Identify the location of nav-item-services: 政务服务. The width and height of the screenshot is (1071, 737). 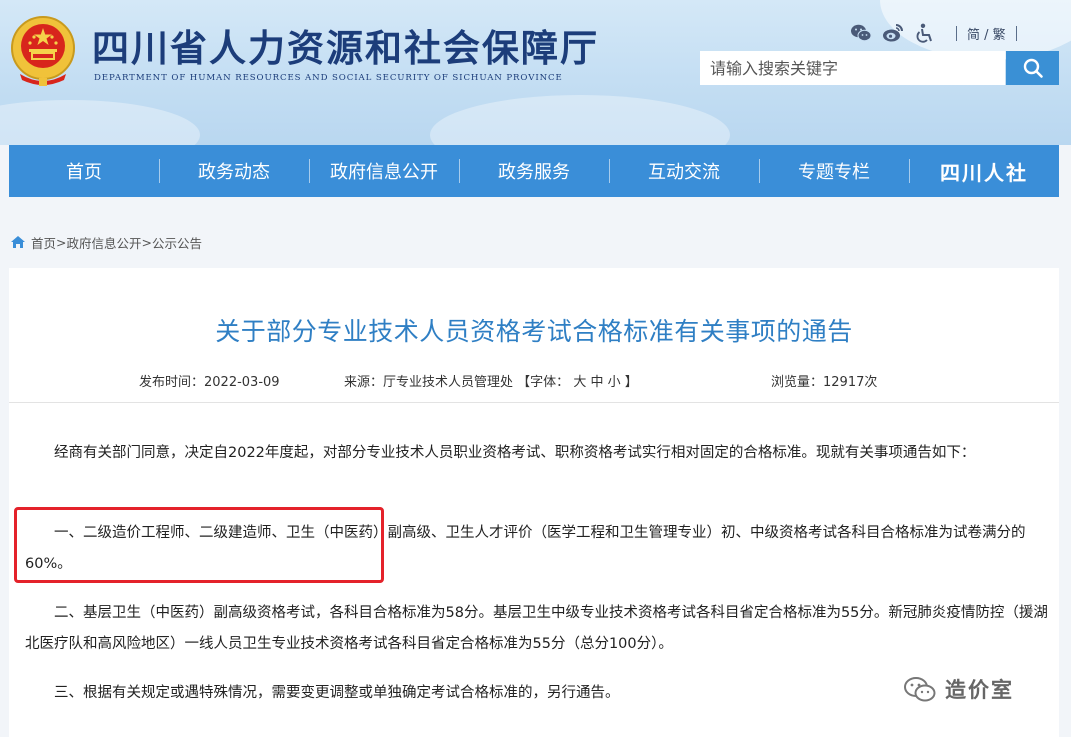
(534, 171).